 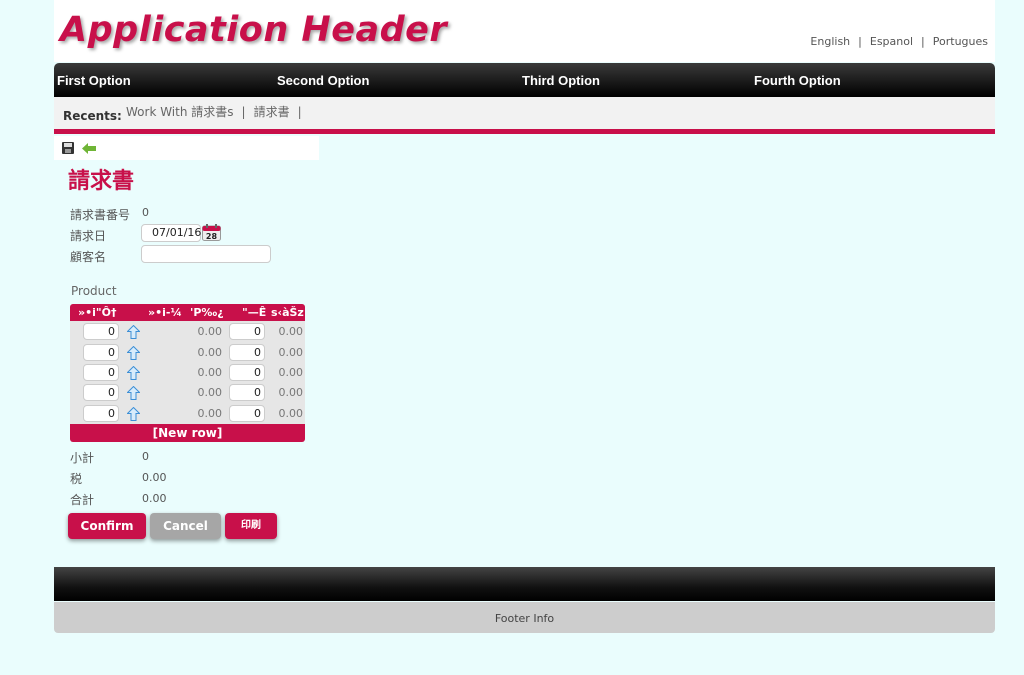 What do you see at coordinates (171, 233) in the screenshot?
I see `invoice-date-input: 07/01/16` at bounding box center [171, 233].